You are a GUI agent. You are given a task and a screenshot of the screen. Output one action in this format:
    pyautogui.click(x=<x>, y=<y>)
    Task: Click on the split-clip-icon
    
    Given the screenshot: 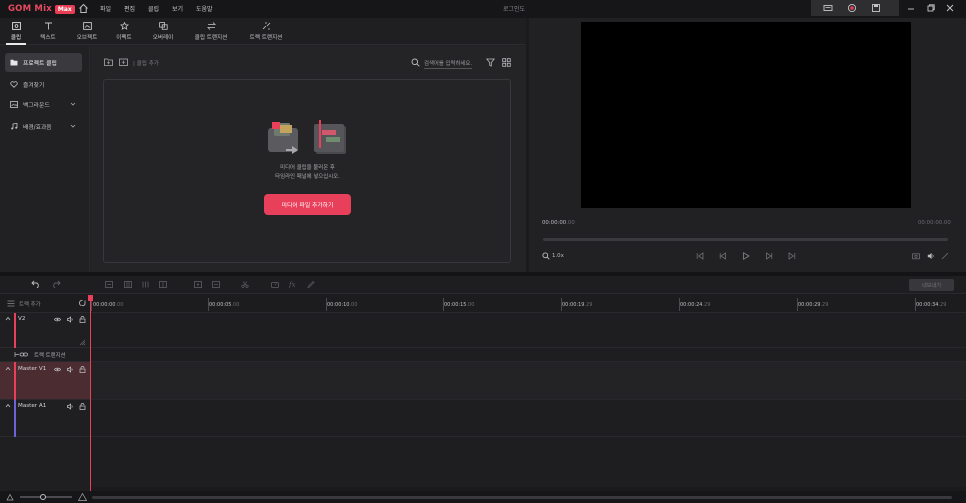 What is the action you would take?
    pyautogui.click(x=109, y=284)
    